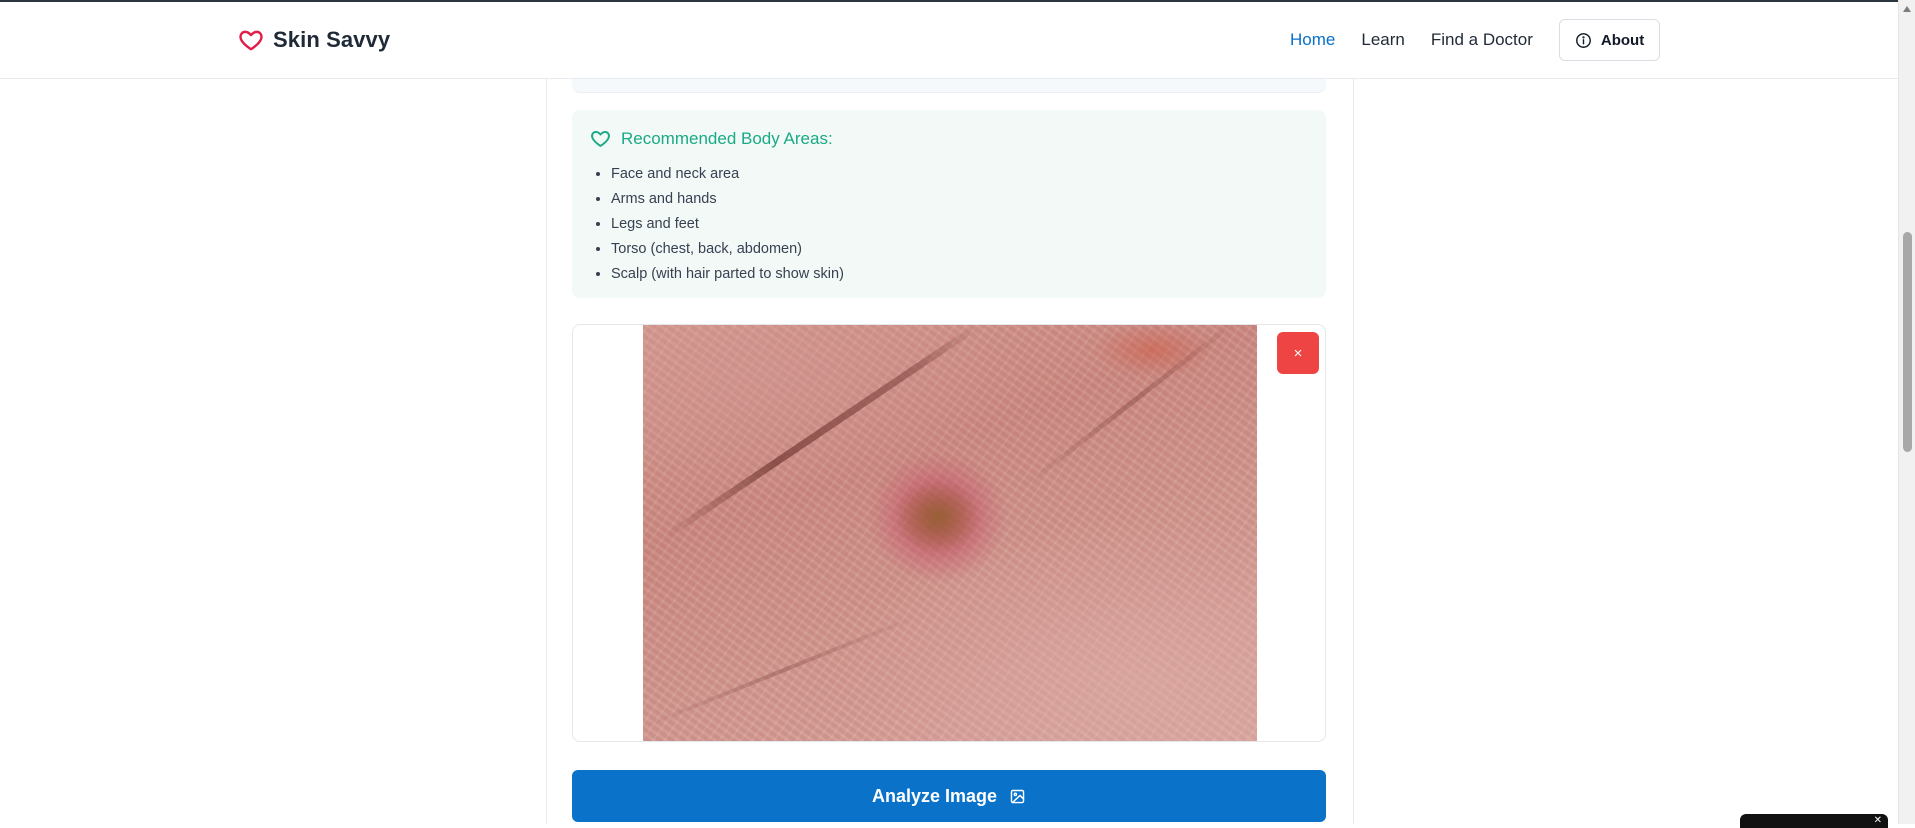 The width and height of the screenshot is (1915, 828). What do you see at coordinates (1907, 342) in the screenshot?
I see `scrollbar-thumb` at bounding box center [1907, 342].